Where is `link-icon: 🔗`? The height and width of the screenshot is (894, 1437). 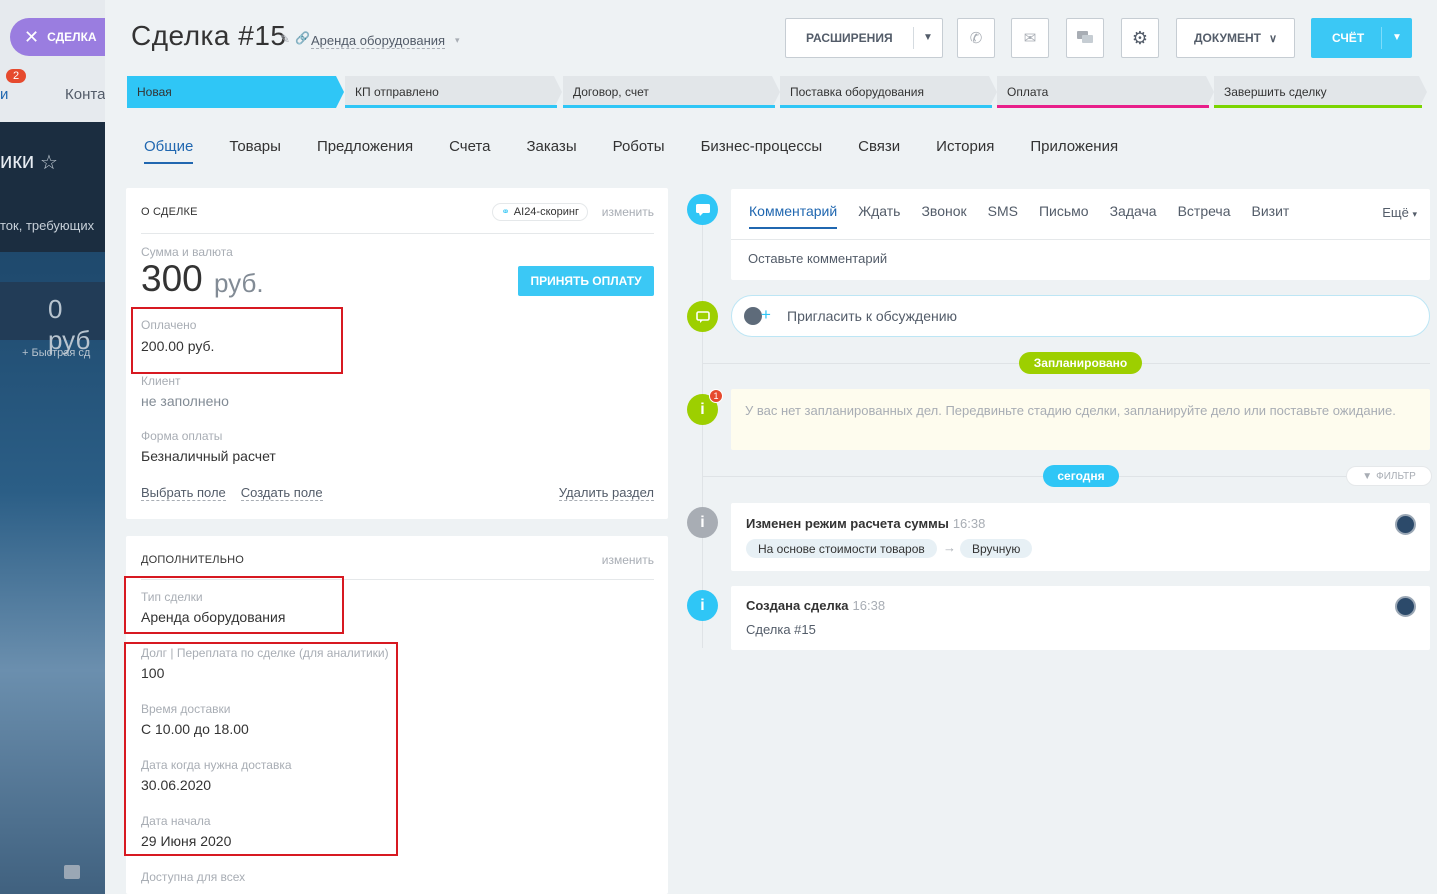 link-icon: 🔗 is located at coordinates (302, 38).